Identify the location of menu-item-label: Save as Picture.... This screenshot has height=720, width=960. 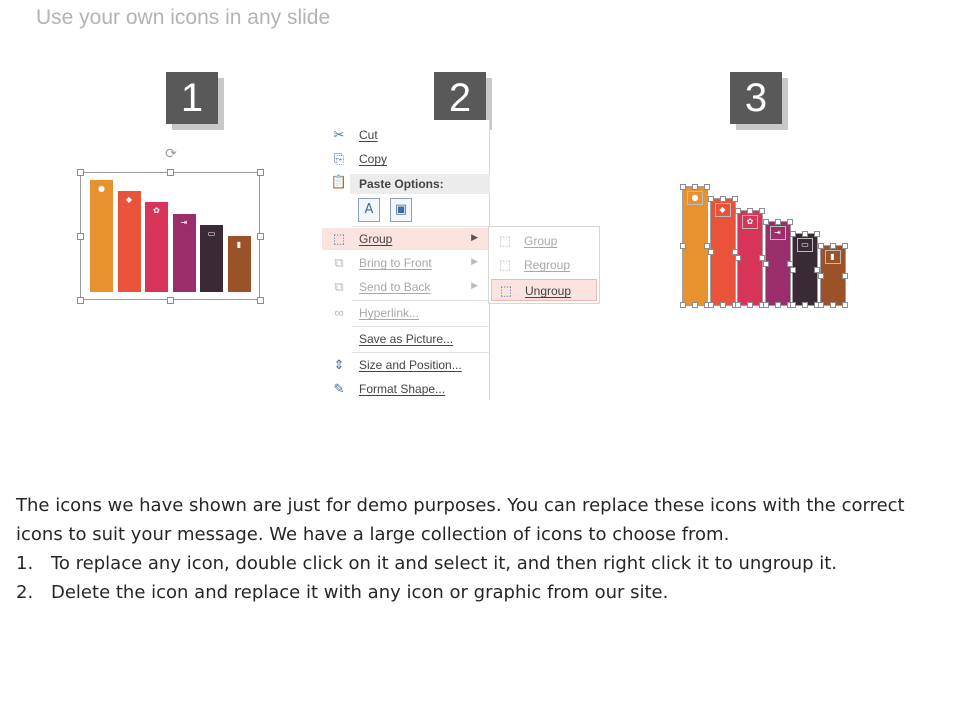
(406, 339).